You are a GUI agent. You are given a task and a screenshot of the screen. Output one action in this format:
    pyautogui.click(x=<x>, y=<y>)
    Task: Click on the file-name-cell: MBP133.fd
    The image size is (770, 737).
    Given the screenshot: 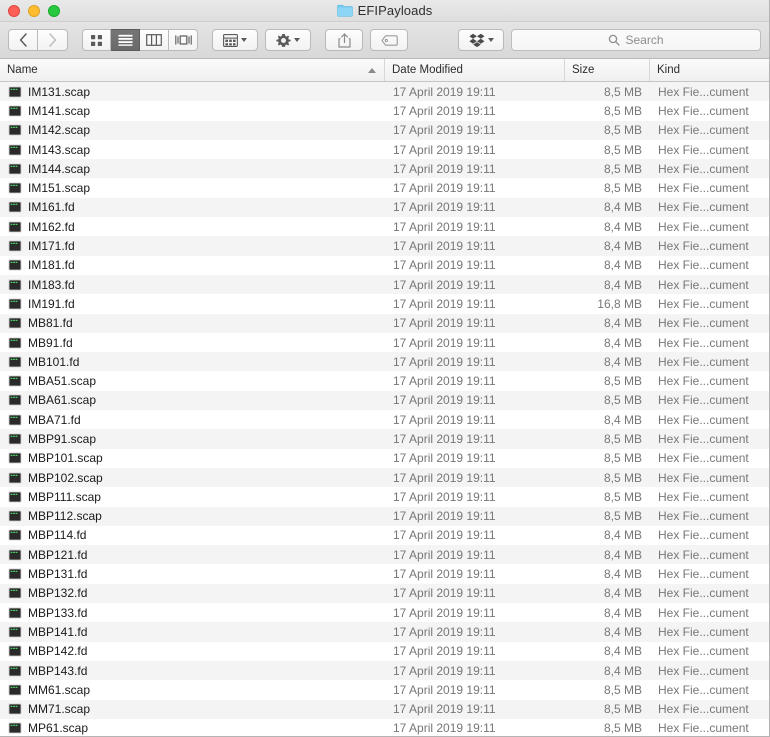 What is the action you would take?
    pyautogui.click(x=192, y=612)
    